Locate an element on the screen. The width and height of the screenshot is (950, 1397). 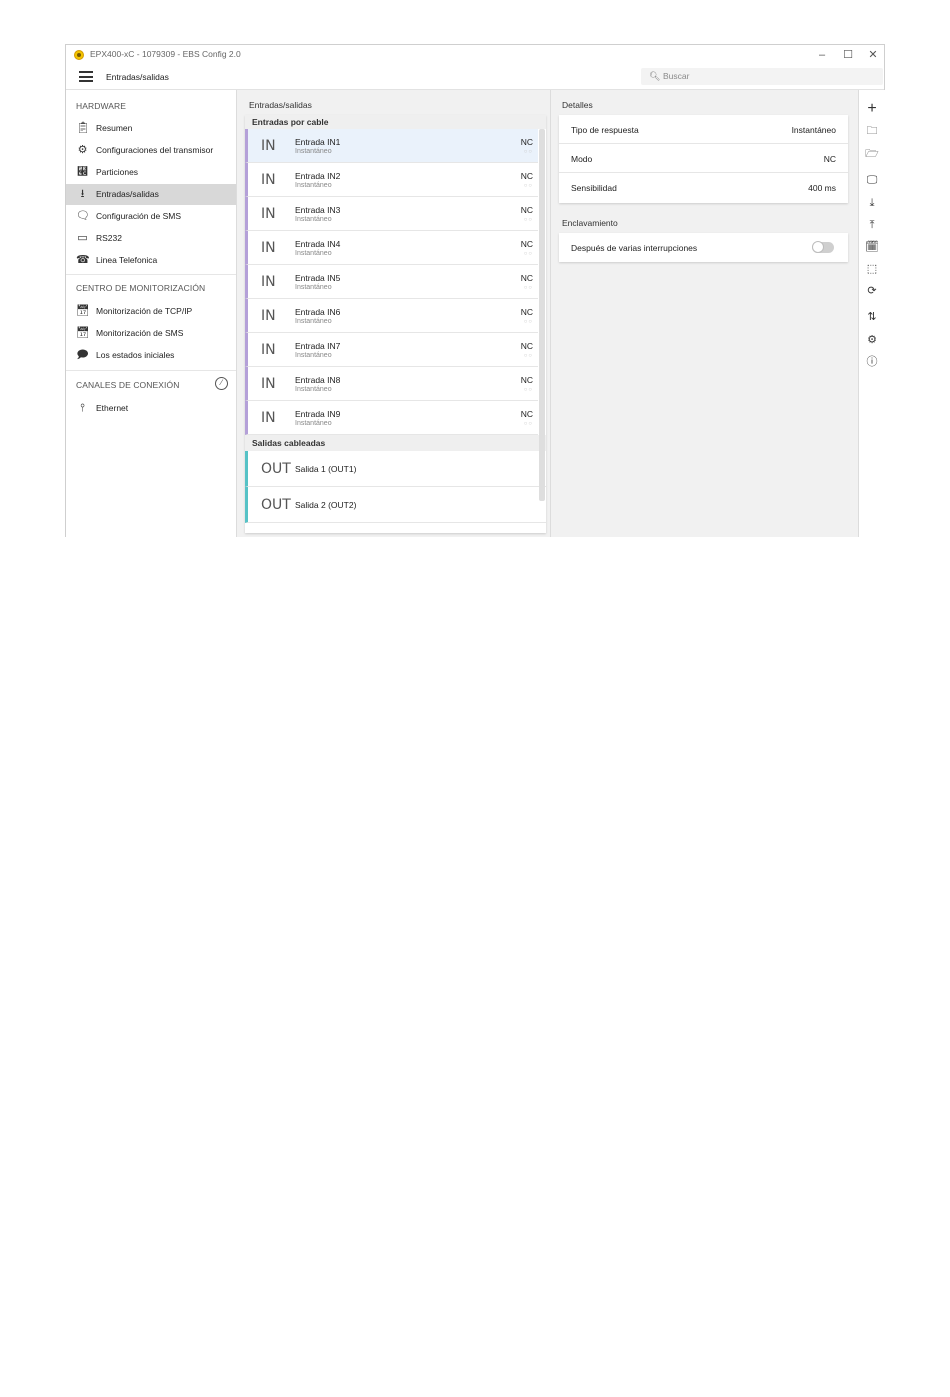
row-name: Entrada IN4 is located at coordinates (318, 244).